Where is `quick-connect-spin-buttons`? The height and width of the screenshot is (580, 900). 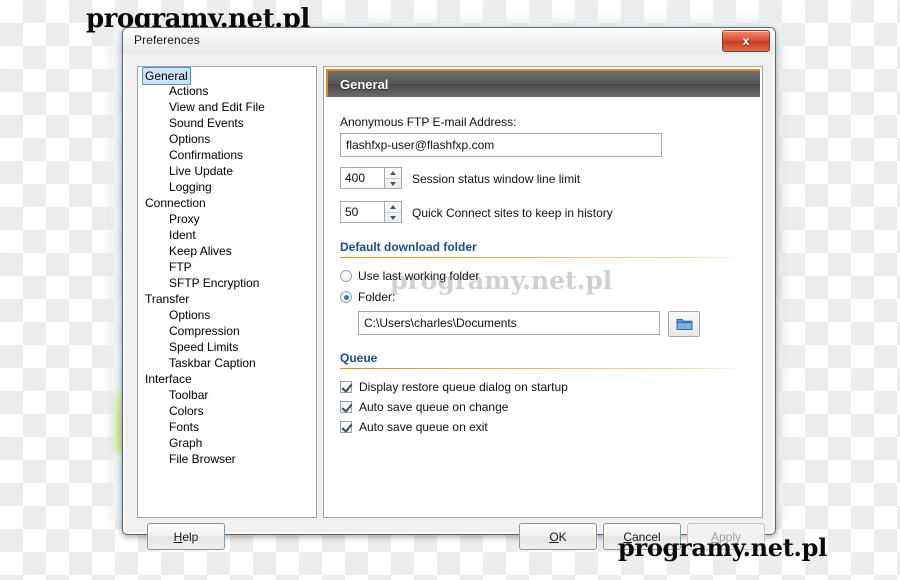
quick-connect-spin-buttons is located at coordinates (393, 212).